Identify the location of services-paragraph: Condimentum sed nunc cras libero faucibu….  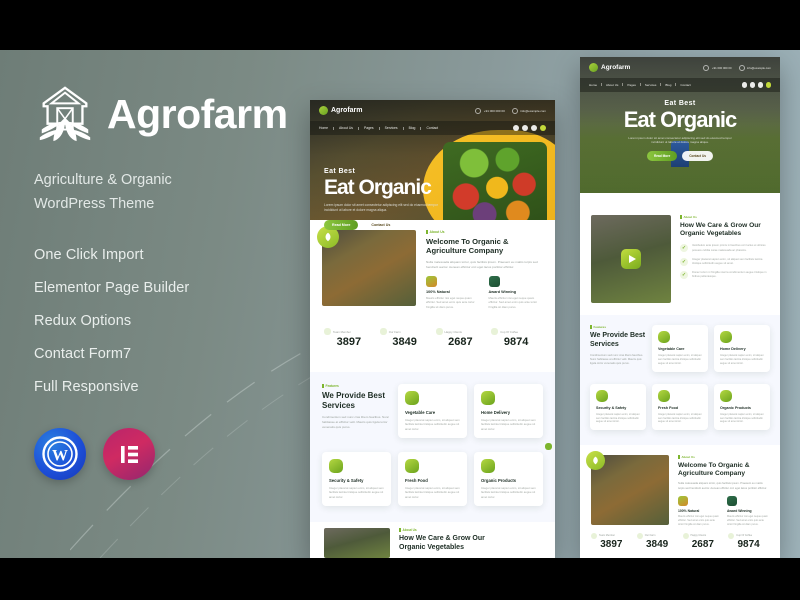
(617, 359).